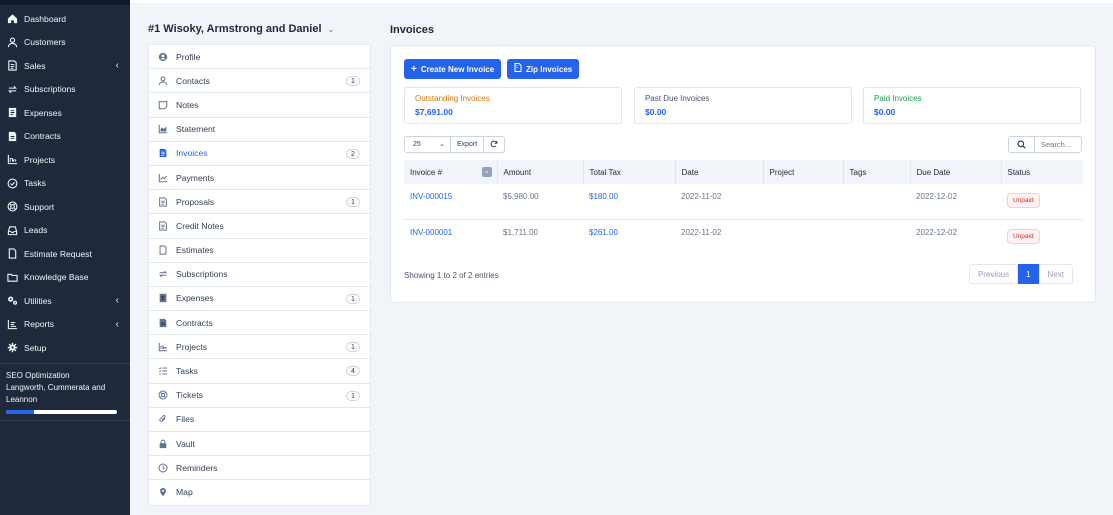 The width and height of the screenshot is (1113, 515). I want to click on customer-title: #1 Wisoky, Armstrong and Daniel ⌄, so click(241, 29).